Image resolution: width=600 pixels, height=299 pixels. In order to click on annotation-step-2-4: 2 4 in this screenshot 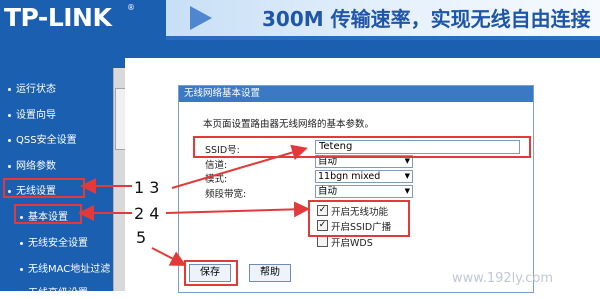, I will do `click(147, 213)`.